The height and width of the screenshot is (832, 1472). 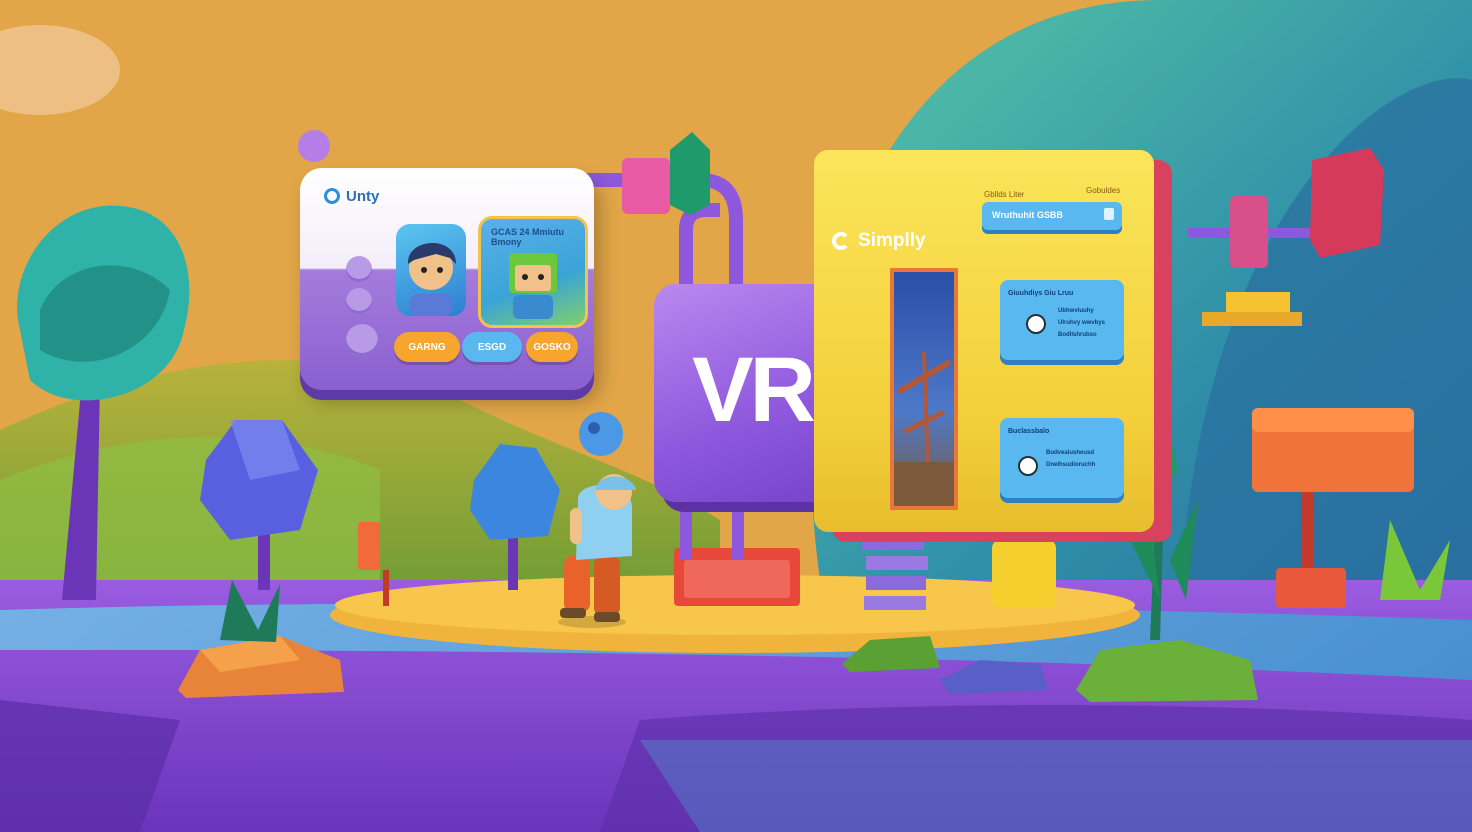 What do you see at coordinates (533, 286) in the screenshot?
I see `block-character-icon` at bounding box center [533, 286].